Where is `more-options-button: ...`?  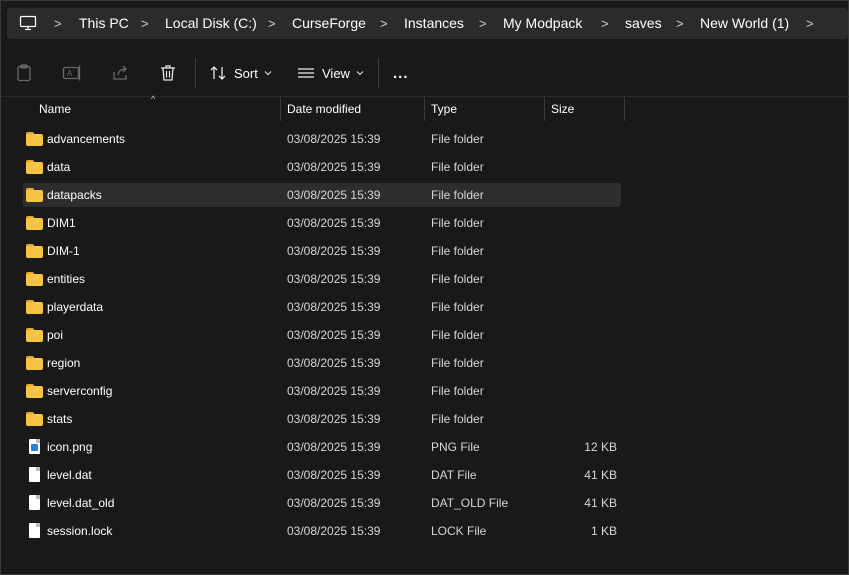
more-options-button: ... is located at coordinates (401, 73).